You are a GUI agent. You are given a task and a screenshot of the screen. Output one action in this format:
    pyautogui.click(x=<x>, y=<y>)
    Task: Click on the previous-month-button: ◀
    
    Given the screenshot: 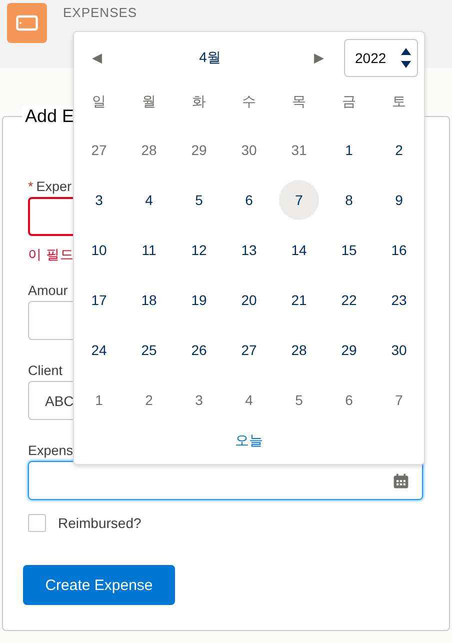 What is the action you would take?
    pyautogui.click(x=99, y=58)
    